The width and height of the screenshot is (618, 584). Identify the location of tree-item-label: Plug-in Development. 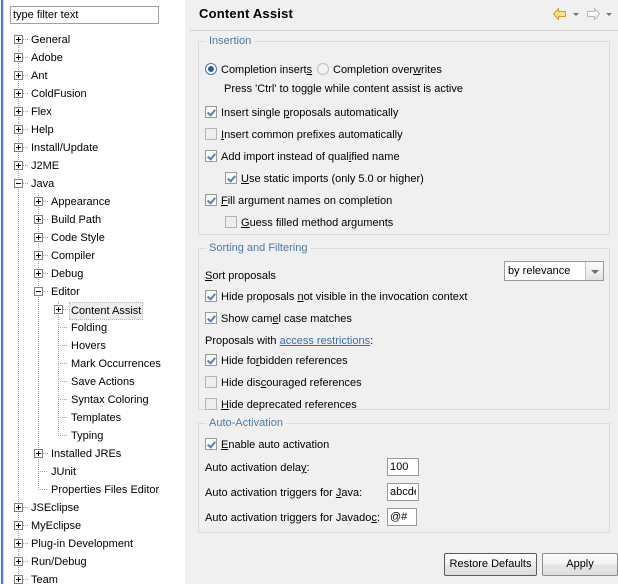
(82, 544).